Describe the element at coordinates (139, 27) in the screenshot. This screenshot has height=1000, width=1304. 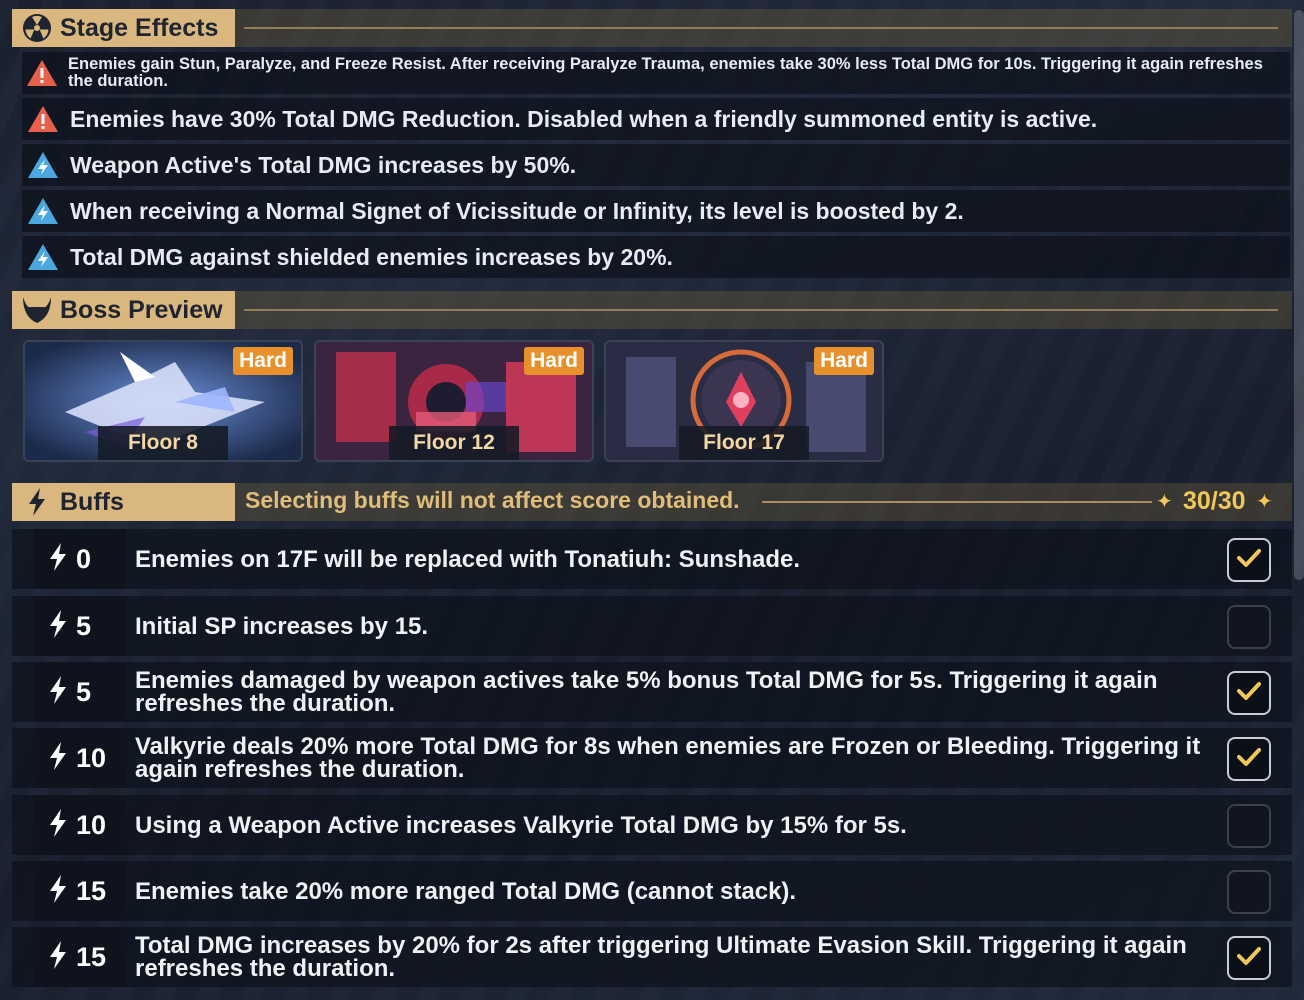
I see `stage-effects-title: Stage Effects` at that location.